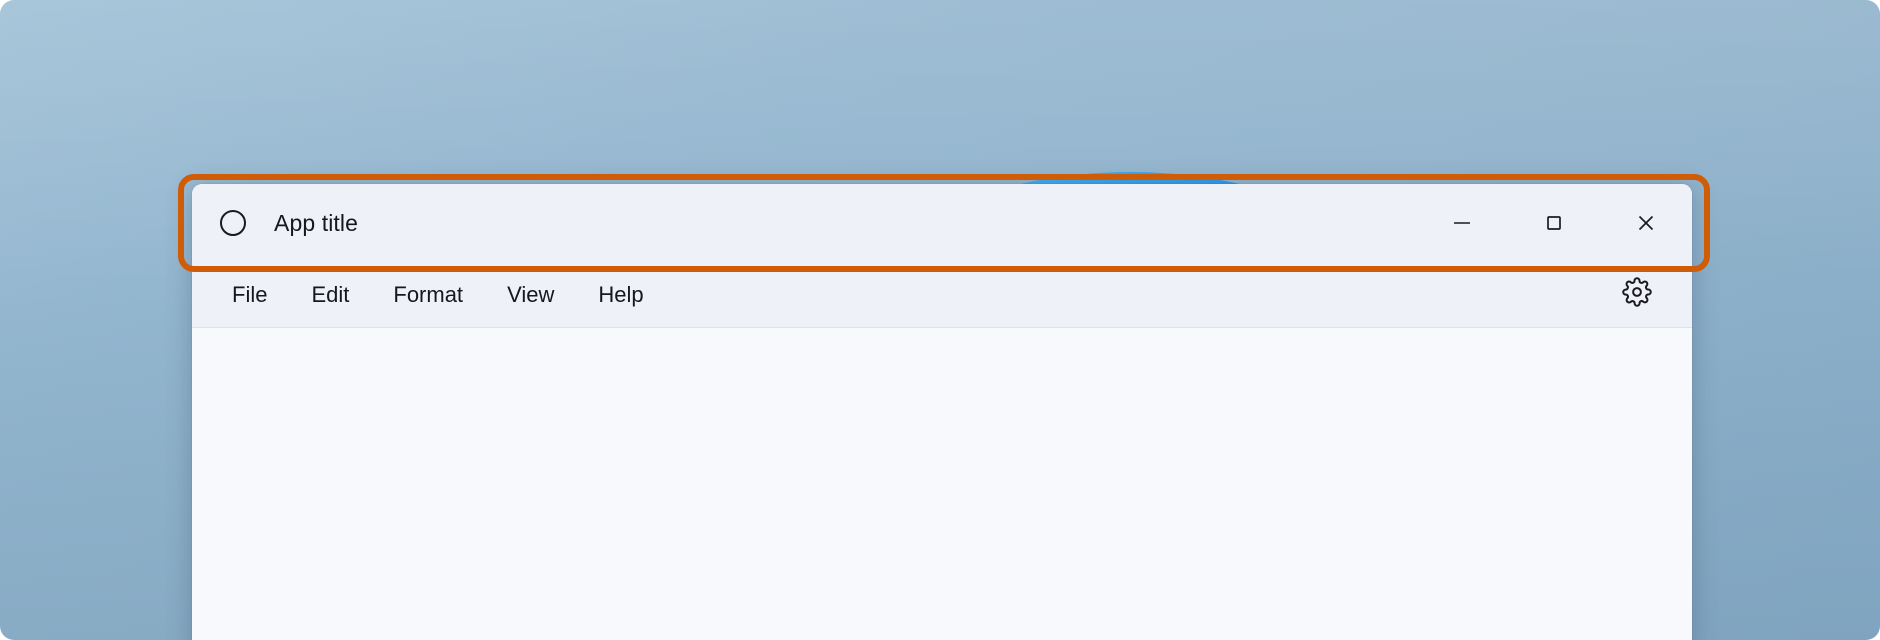 The width and height of the screenshot is (1880, 640). Describe the element at coordinates (330, 295) in the screenshot. I see `menu-item-edit: Edit` at that location.